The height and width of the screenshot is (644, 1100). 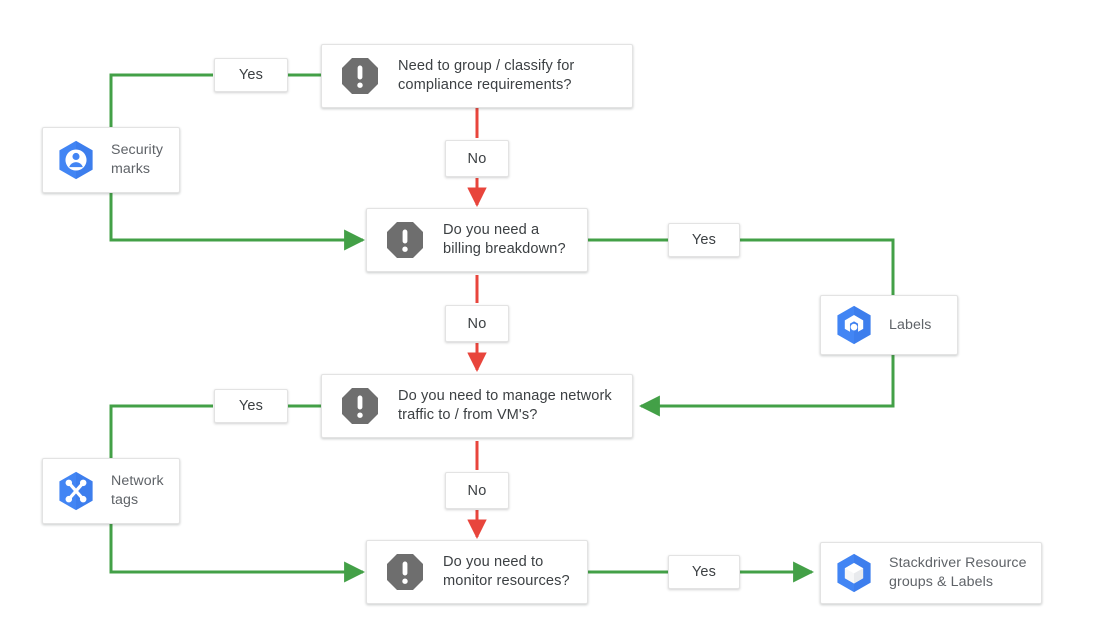 I want to click on decision-node-monitor: Do you need to monitor resources?, so click(x=477, y=572).